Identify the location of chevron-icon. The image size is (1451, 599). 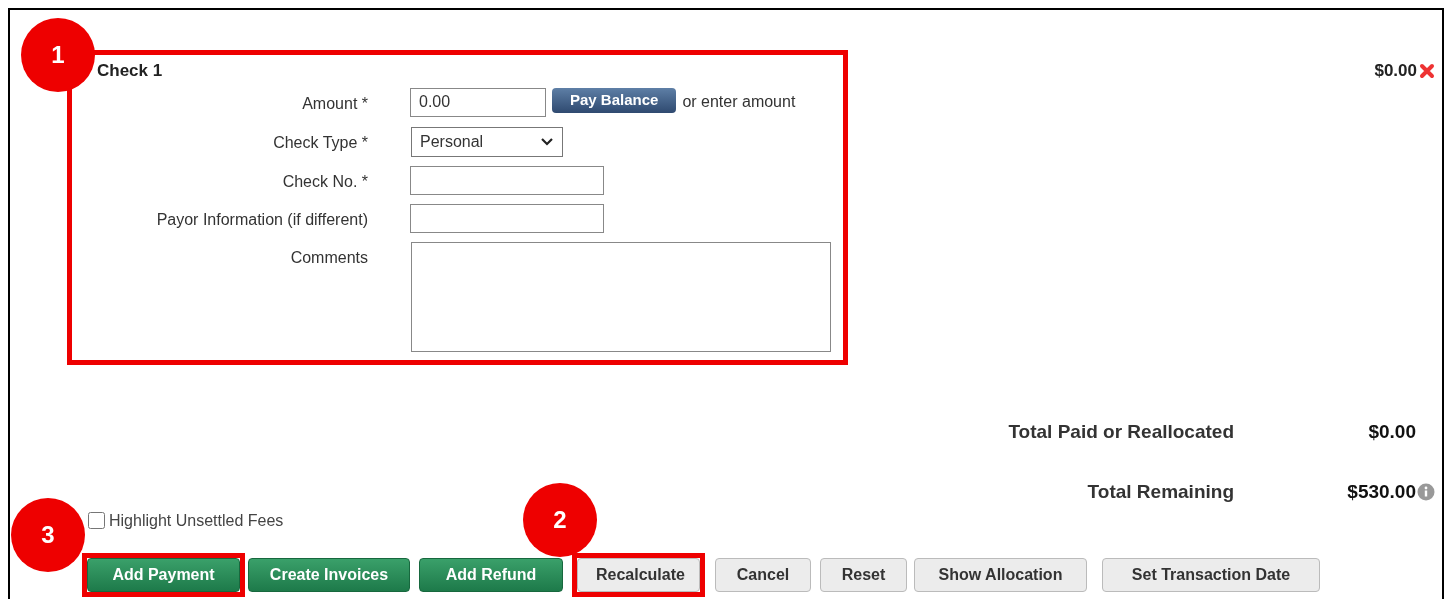
(547, 141).